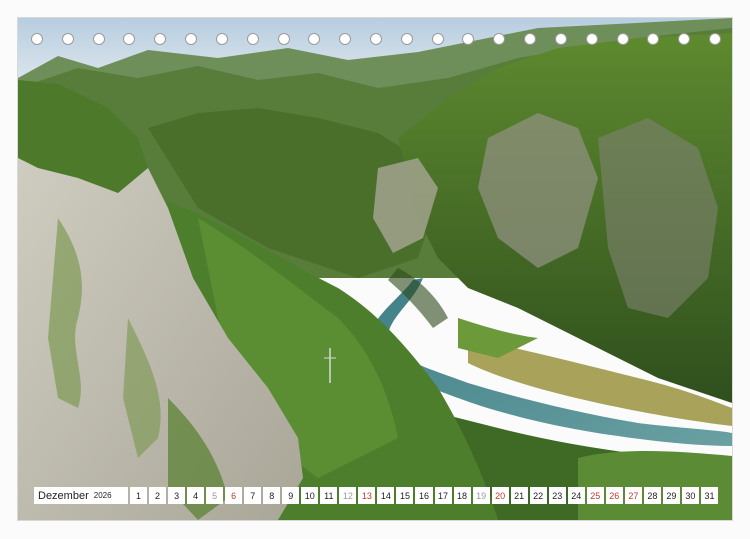 Image resolution: width=750 pixels, height=539 pixels. I want to click on day-cell: 25, so click(595, 495).